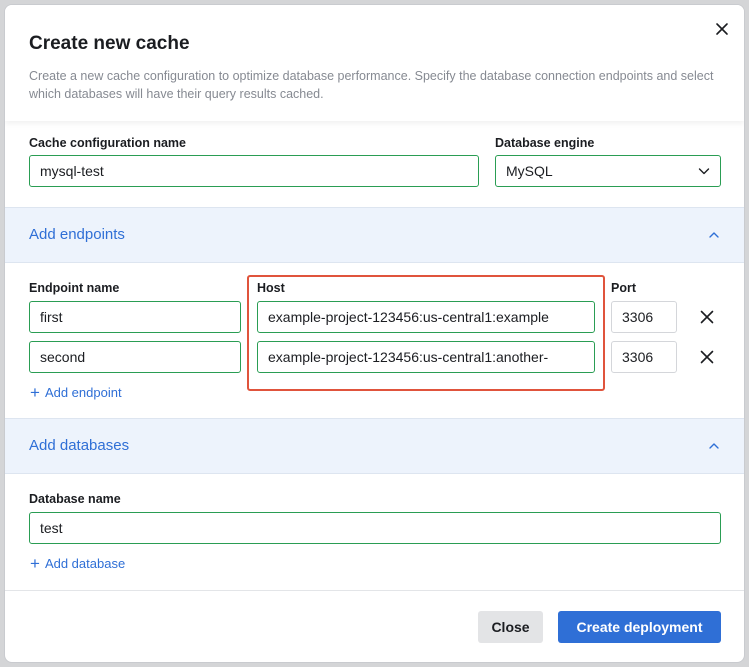 The width and height of the screenshot is (749, 667). I want to click on cache-name-input: mysql-test, so click(254, 171).